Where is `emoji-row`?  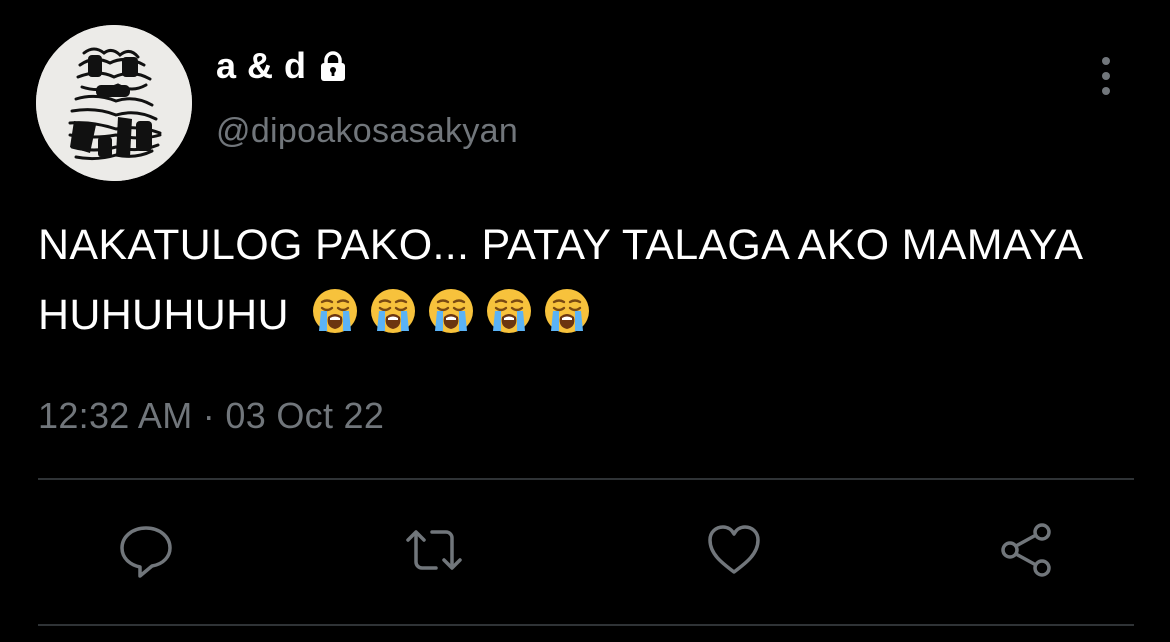
emoji-row is located at coordinates (446, 314).